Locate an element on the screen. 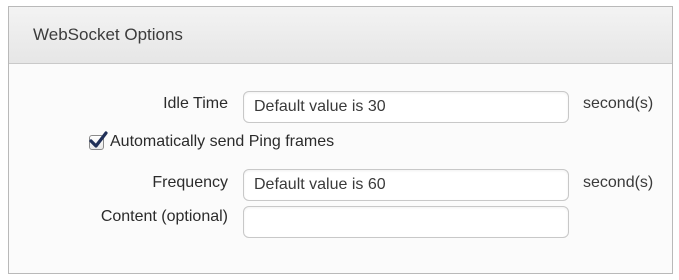  auto-ping-label: Automatically send Ping frames is located at coordinates (222, 141).